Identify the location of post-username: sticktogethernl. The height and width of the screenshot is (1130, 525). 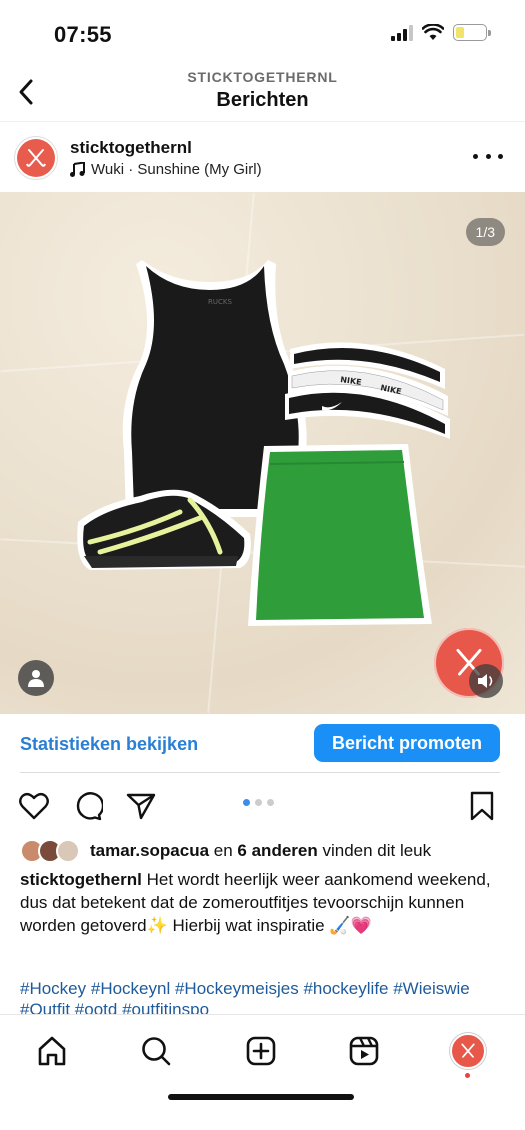
(131, 148).